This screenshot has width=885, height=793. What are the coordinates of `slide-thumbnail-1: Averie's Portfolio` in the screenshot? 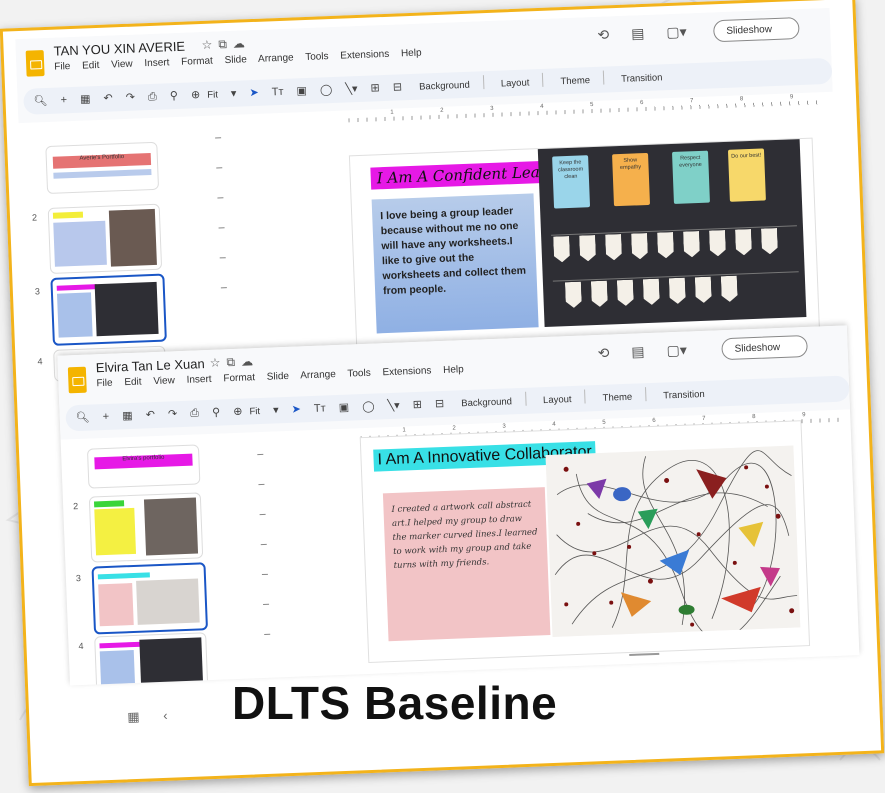 It's located at (102, 168).